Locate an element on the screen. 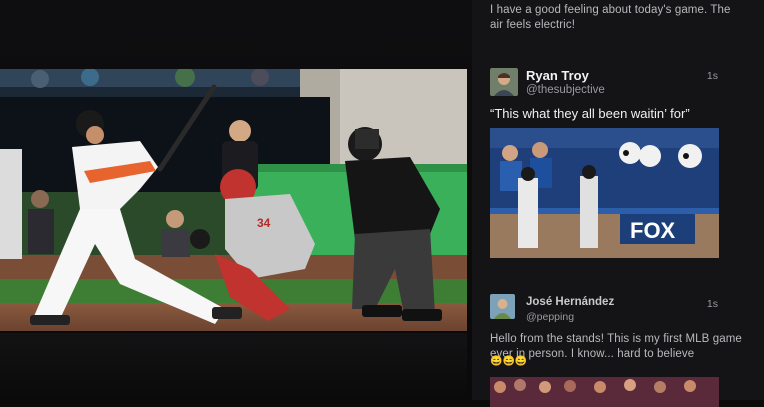  photo-reflection is located at coordinates (233, 366).